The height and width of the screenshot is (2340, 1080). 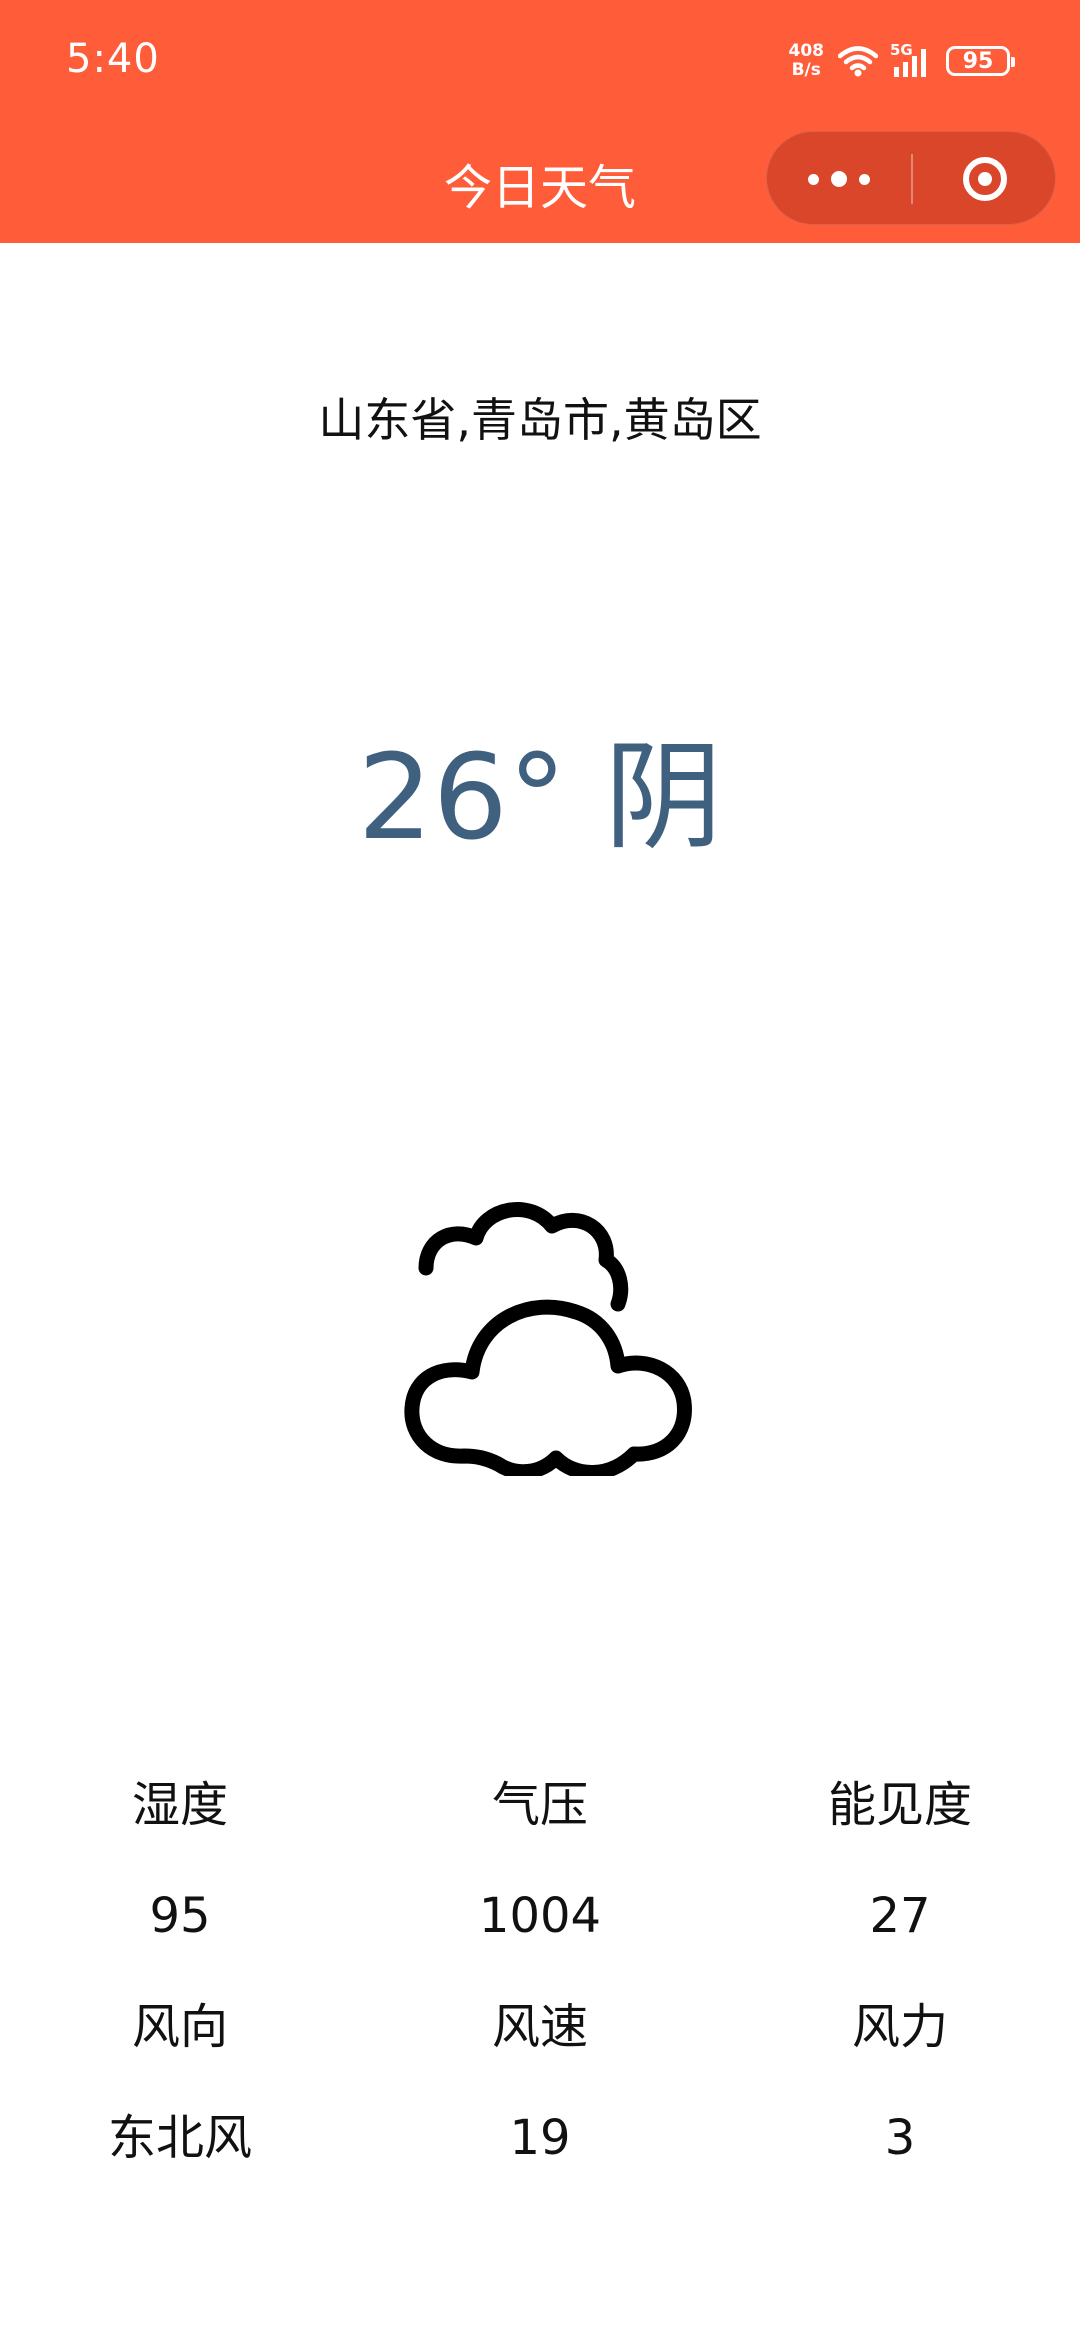 I want to click on wind-speed-label: 风速, so click(x=539, y=2027).